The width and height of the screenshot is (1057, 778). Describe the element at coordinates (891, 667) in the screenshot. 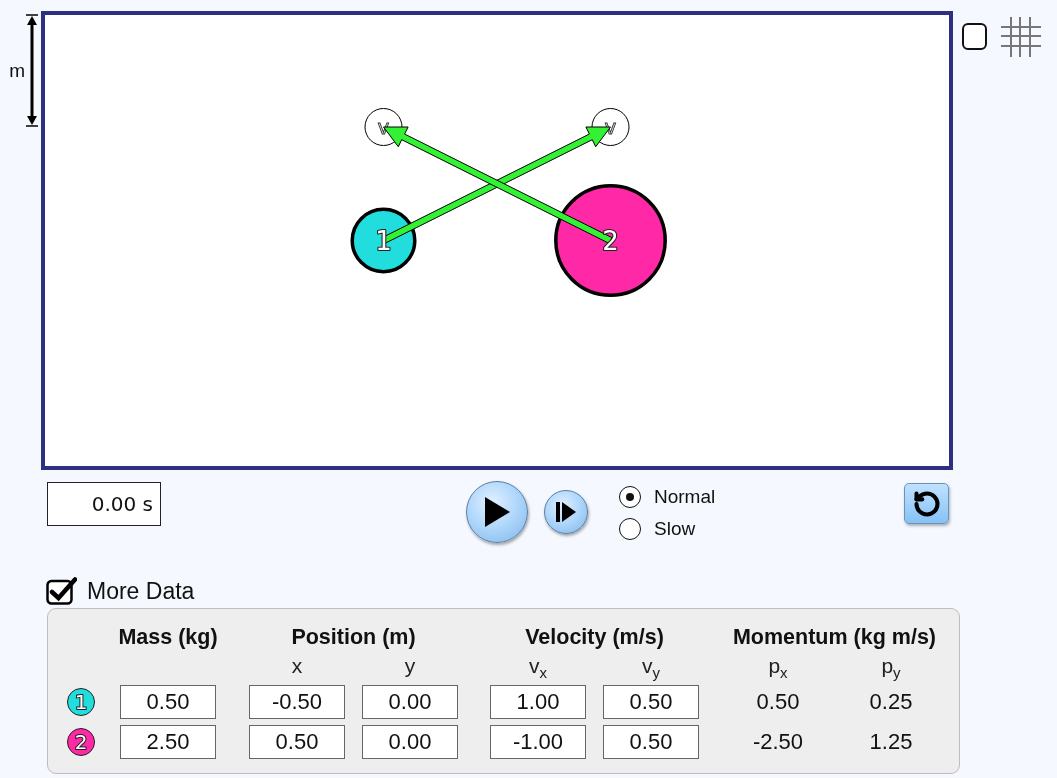

I see `column-subheader: p$_{y}$` at that location.